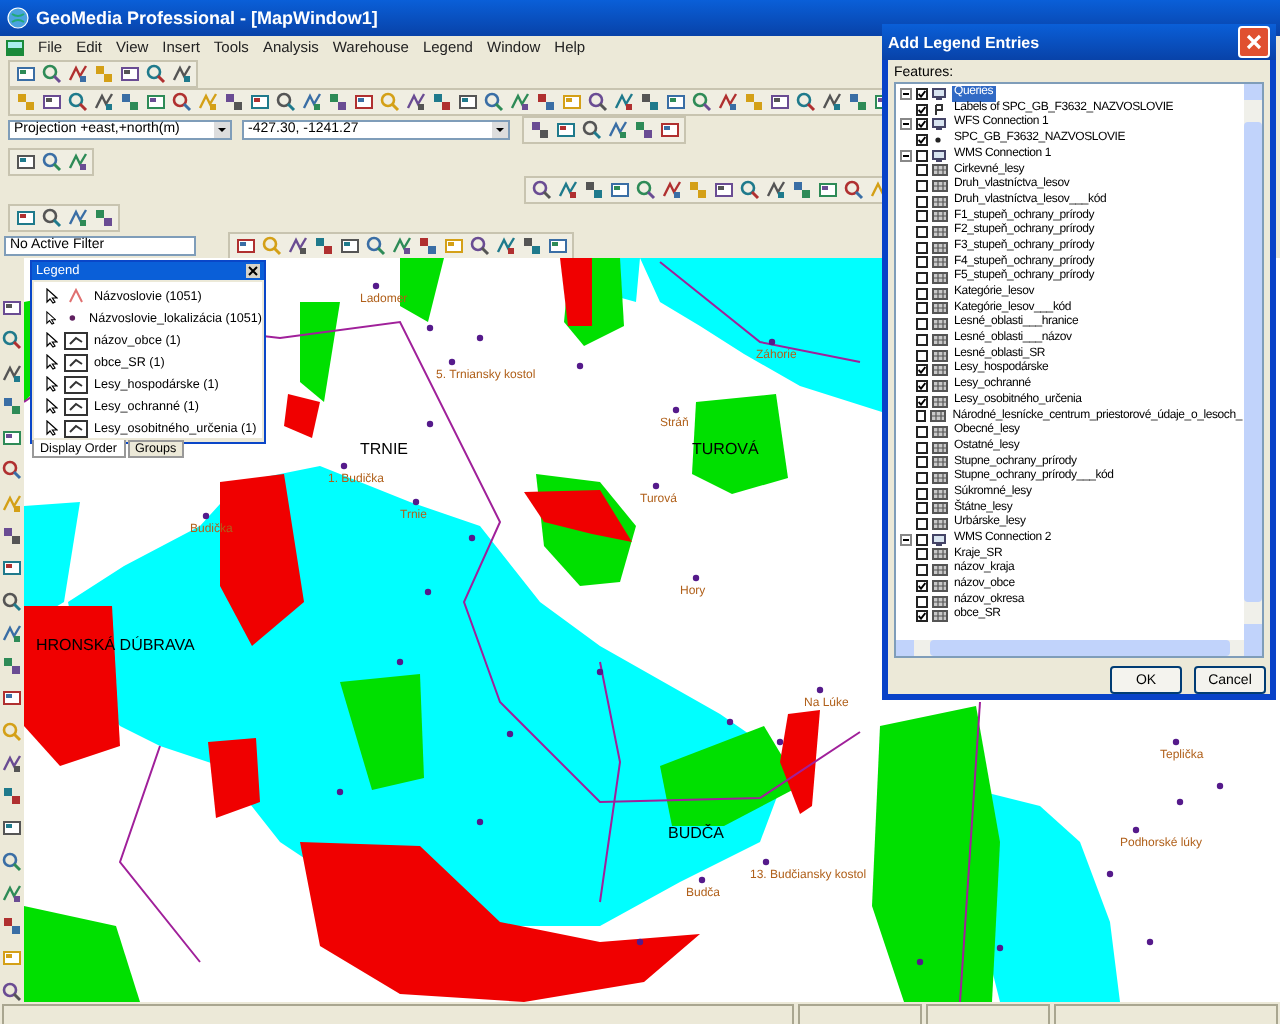 The width and height of the screenshot is (1280, 1024). Describe the element at coordinates (222, 129) in the screenshot. I see `caret-icon` at that location.